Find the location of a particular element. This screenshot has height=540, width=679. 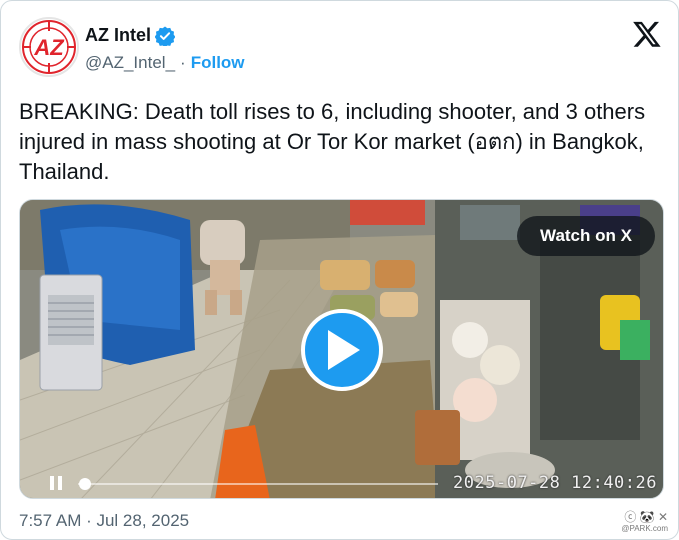

video-timestamp: 2025-07-28 12:40:26 is located at coordinates (555, 483).